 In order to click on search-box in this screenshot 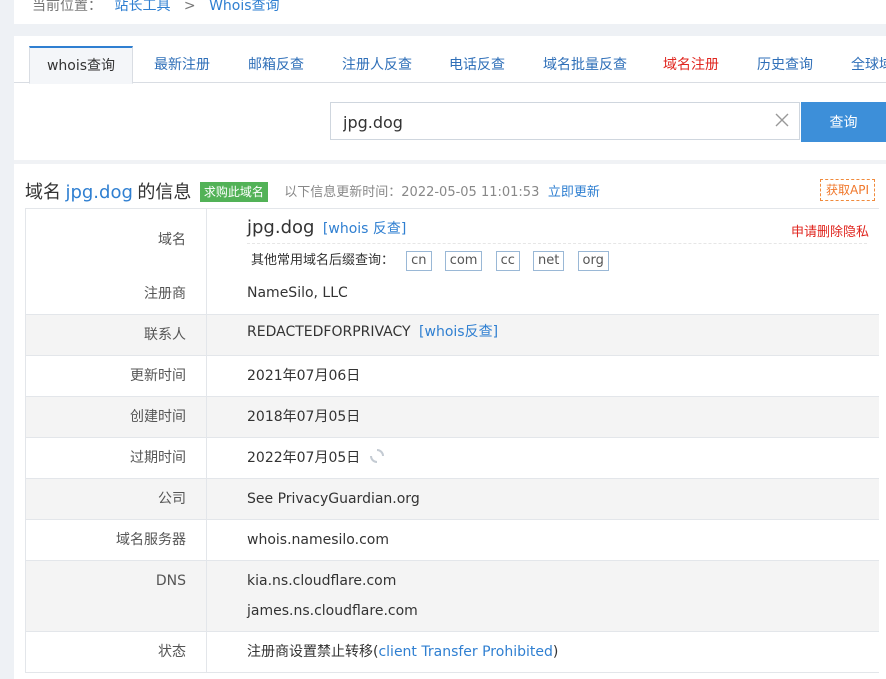, I will do `click(565, 121)`.